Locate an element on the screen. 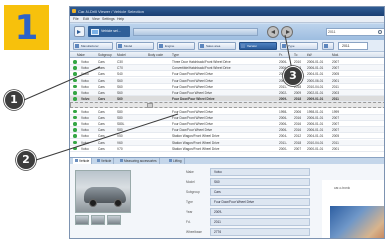  callout-3: 3 is located at coordinates (293, 76).